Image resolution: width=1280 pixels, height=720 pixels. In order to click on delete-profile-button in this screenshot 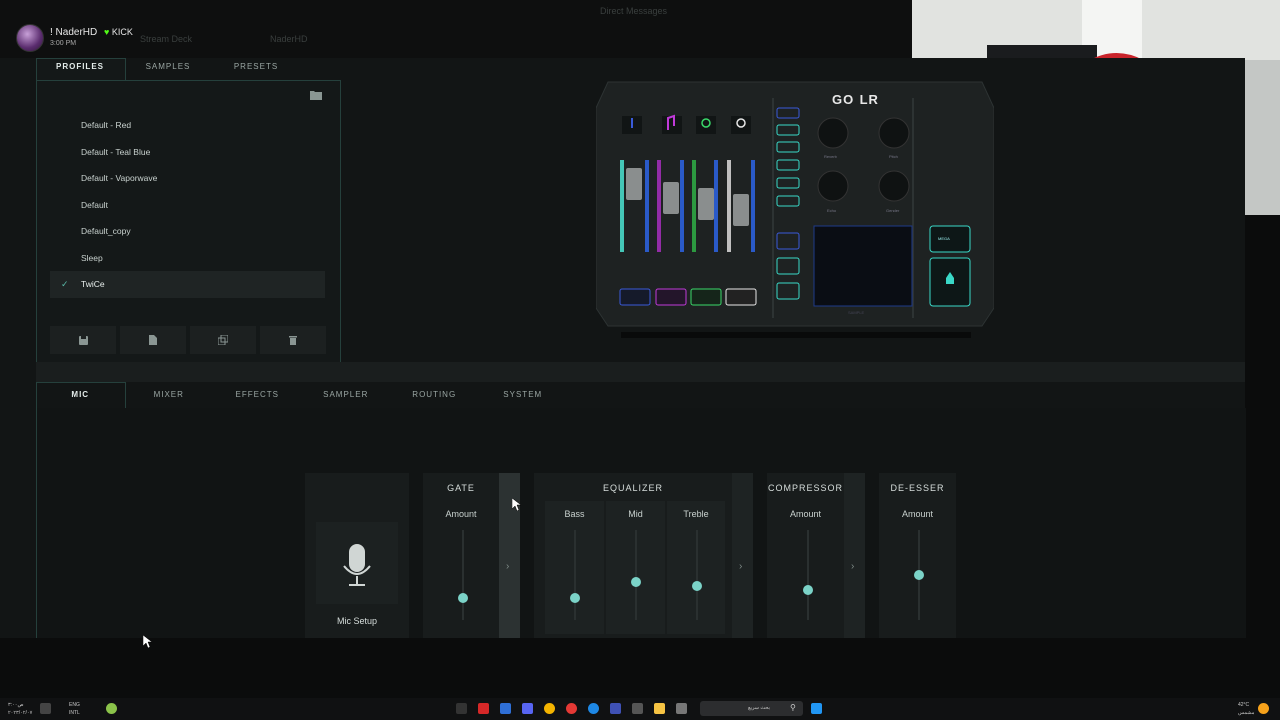, I will do `click(293, 340)`.